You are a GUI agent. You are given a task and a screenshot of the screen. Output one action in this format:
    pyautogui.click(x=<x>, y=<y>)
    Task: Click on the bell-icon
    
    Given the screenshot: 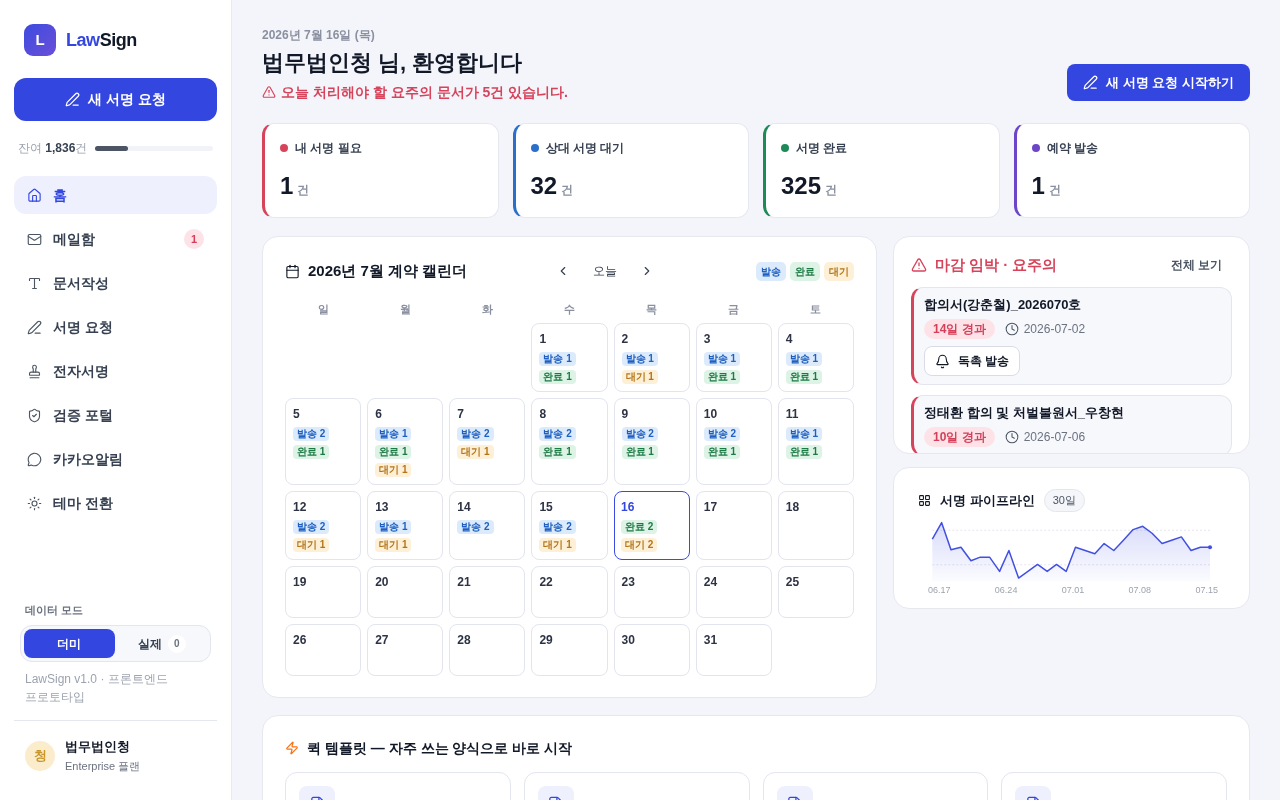 What is the action you would take?
    pyautogui.click(x=942, y=361)
    